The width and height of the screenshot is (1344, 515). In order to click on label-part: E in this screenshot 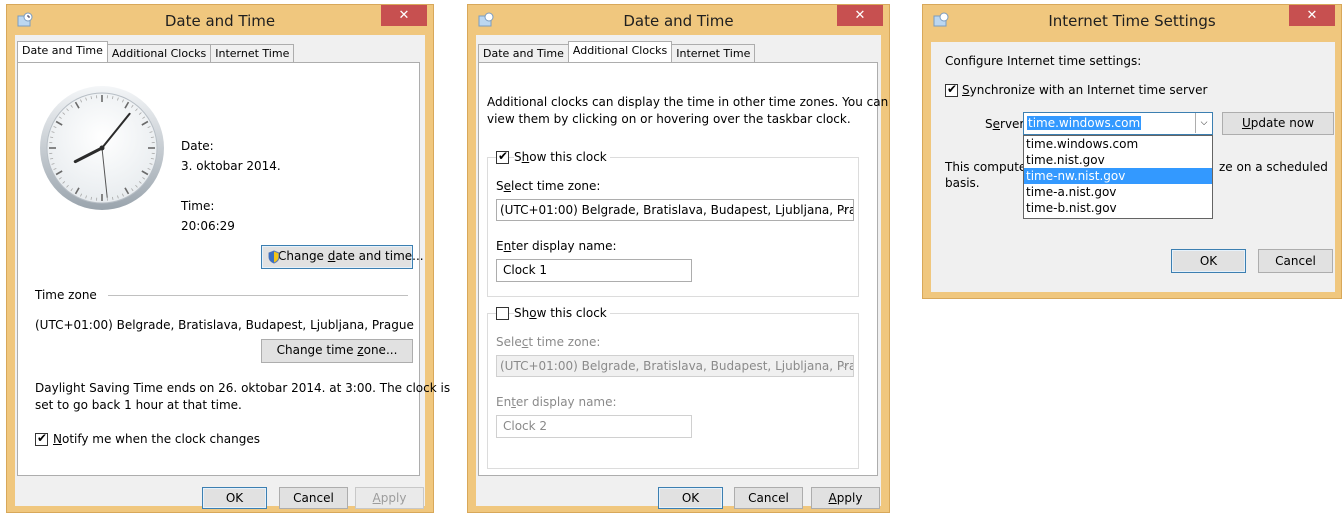, I will do `click(500, 246)`.